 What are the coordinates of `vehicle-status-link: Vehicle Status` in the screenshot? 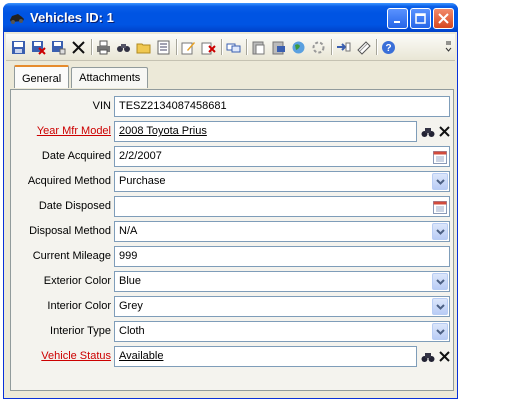 It's located at (61, 356).